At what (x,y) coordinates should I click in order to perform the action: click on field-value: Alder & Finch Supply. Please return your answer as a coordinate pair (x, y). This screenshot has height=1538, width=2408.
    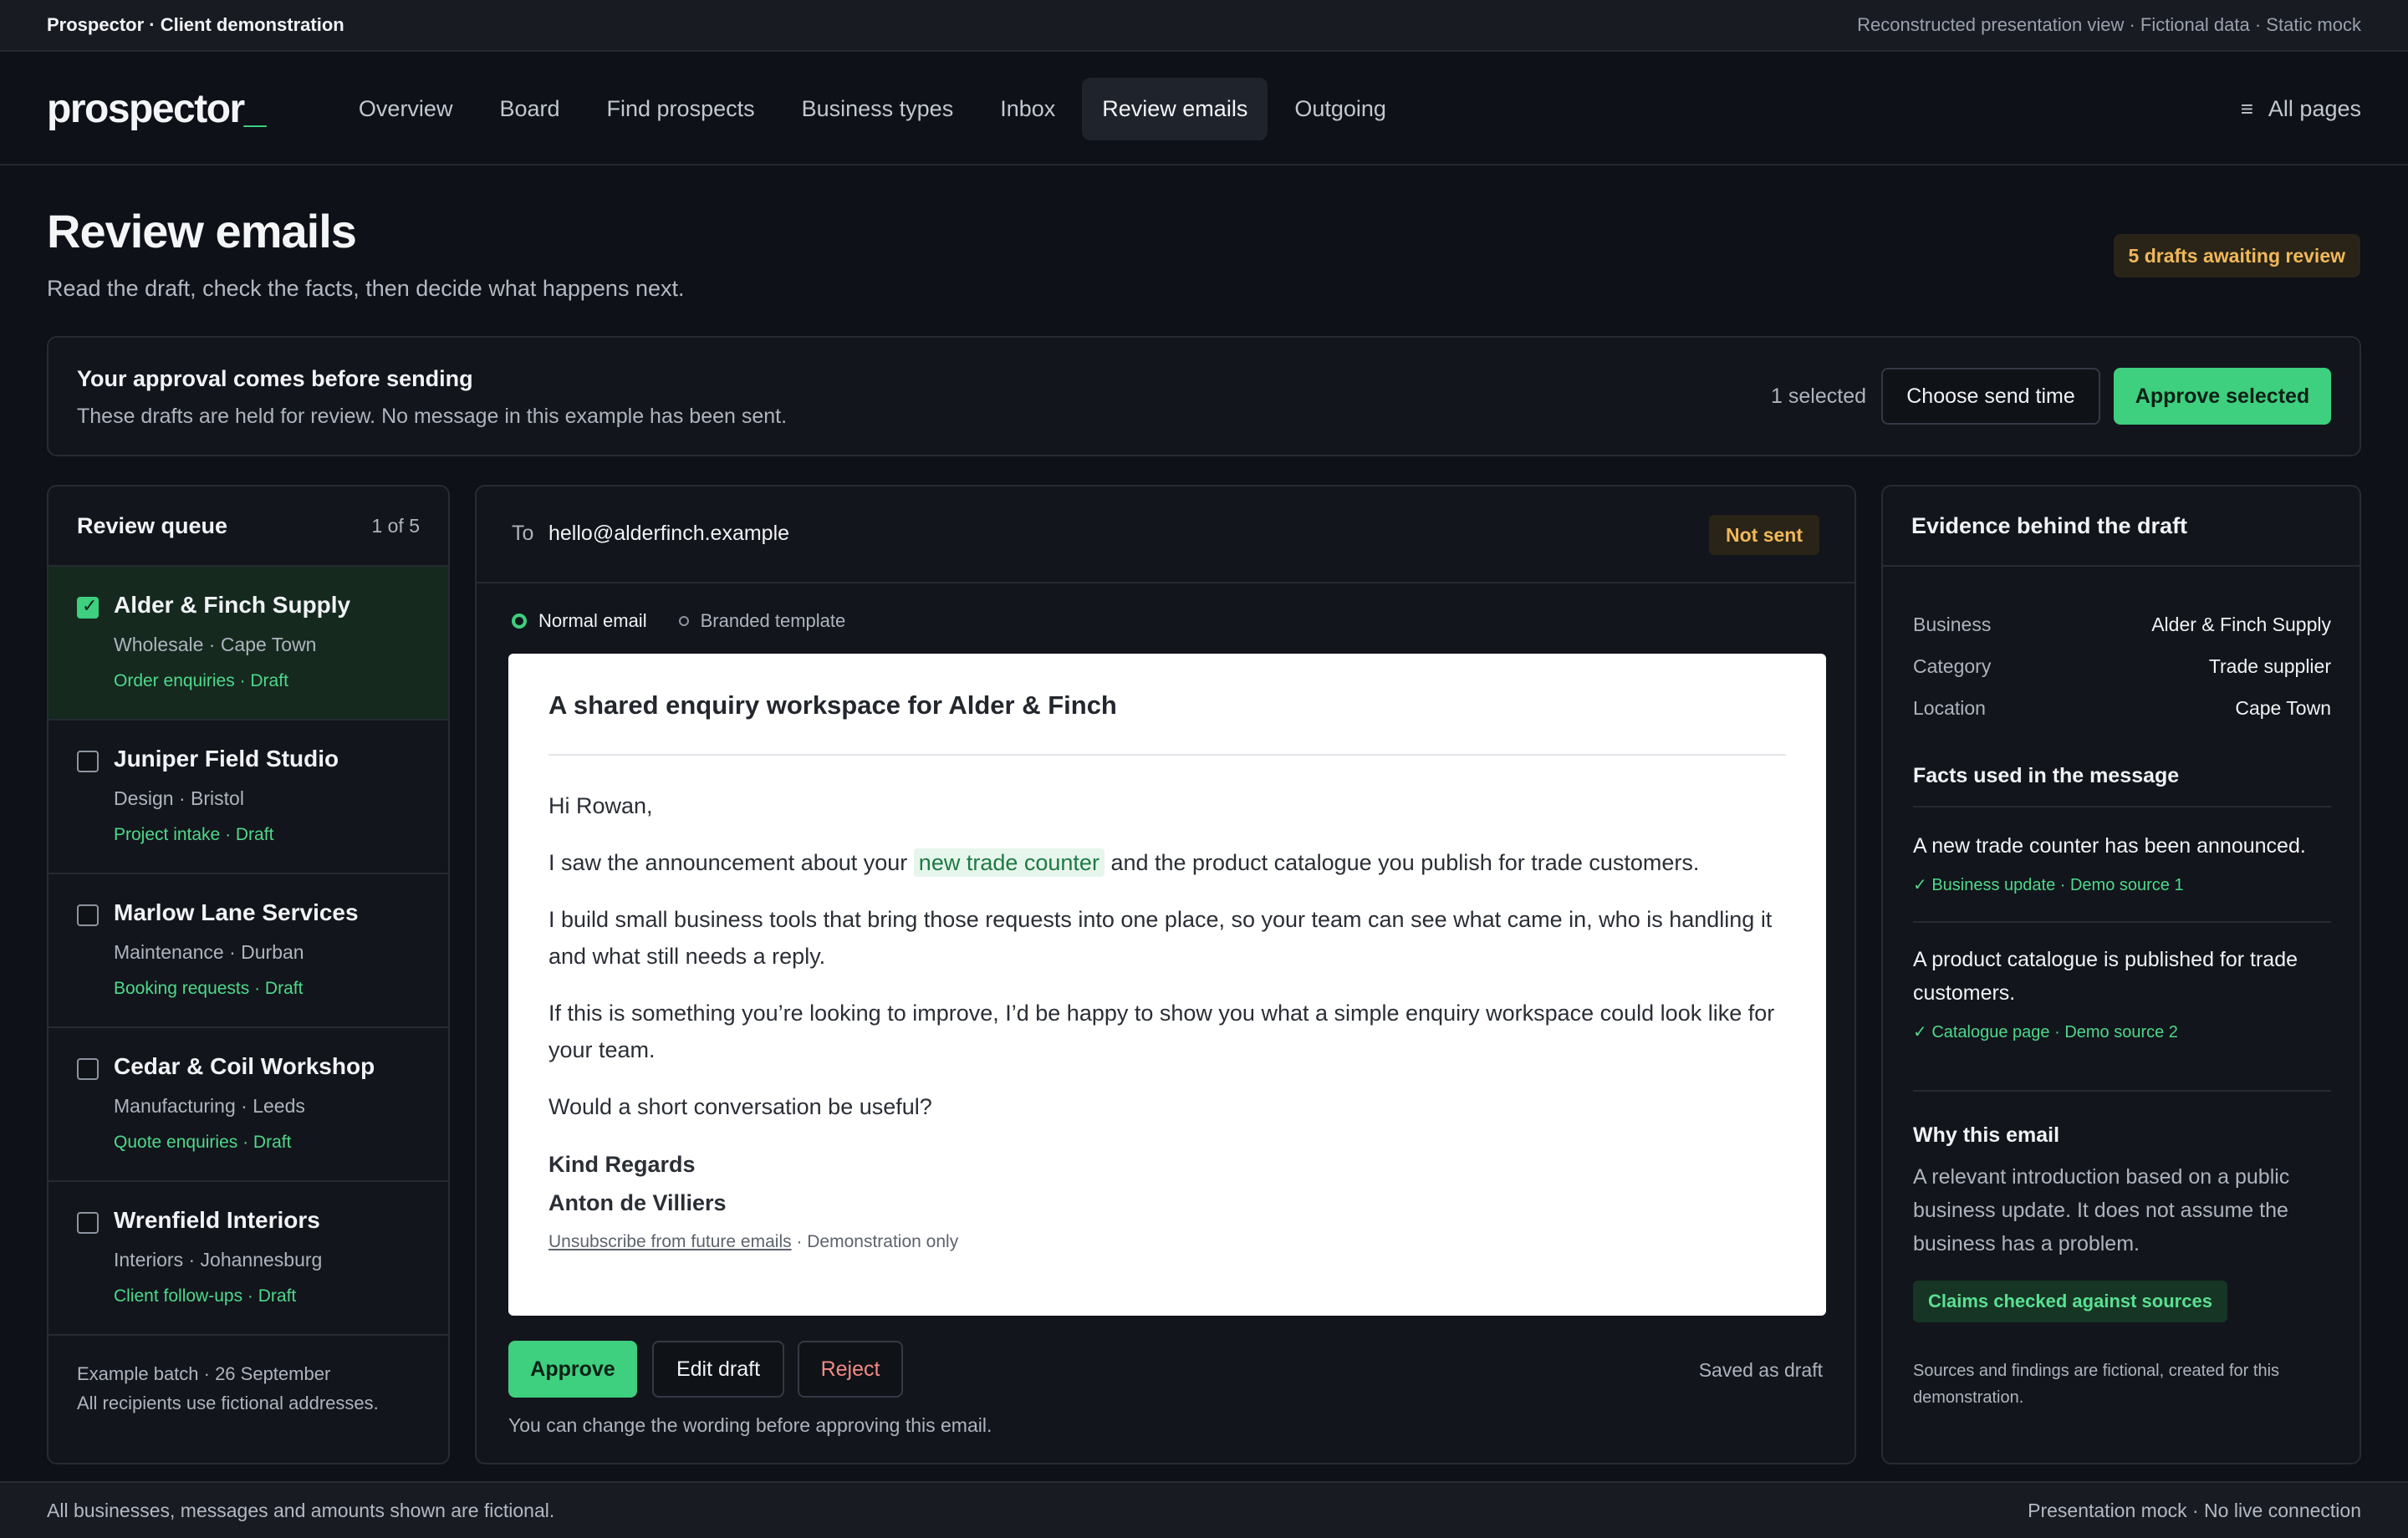
    Looking at the image, I should click on (2241, 625).